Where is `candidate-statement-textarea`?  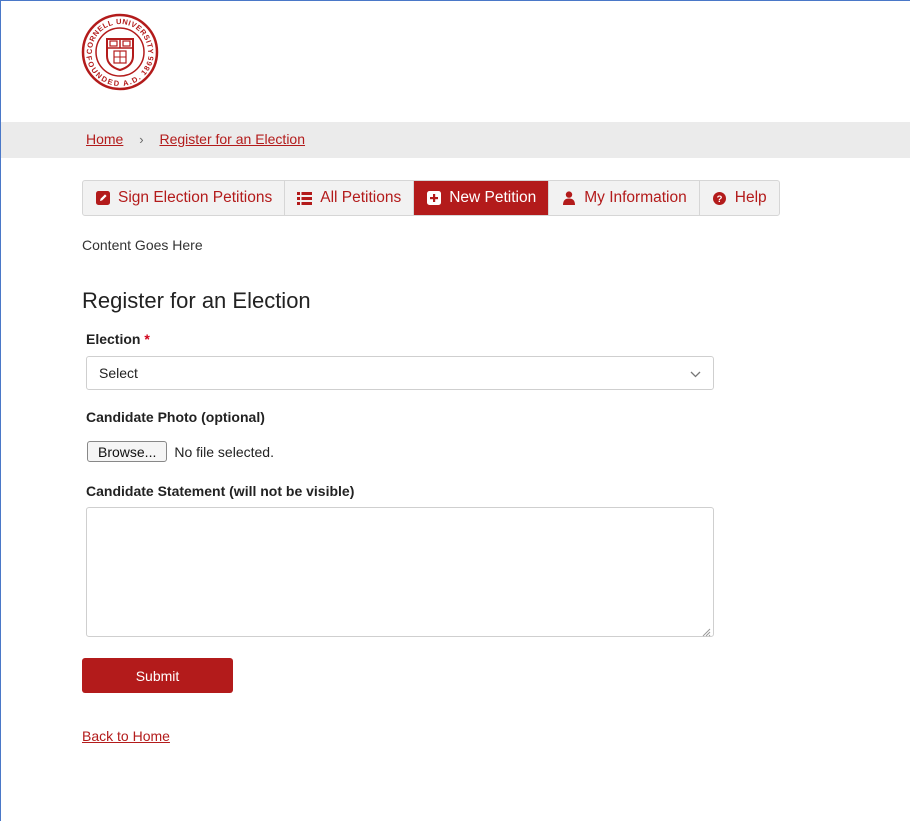 candidate-statement-textarea is located at coordinates (400, 572).